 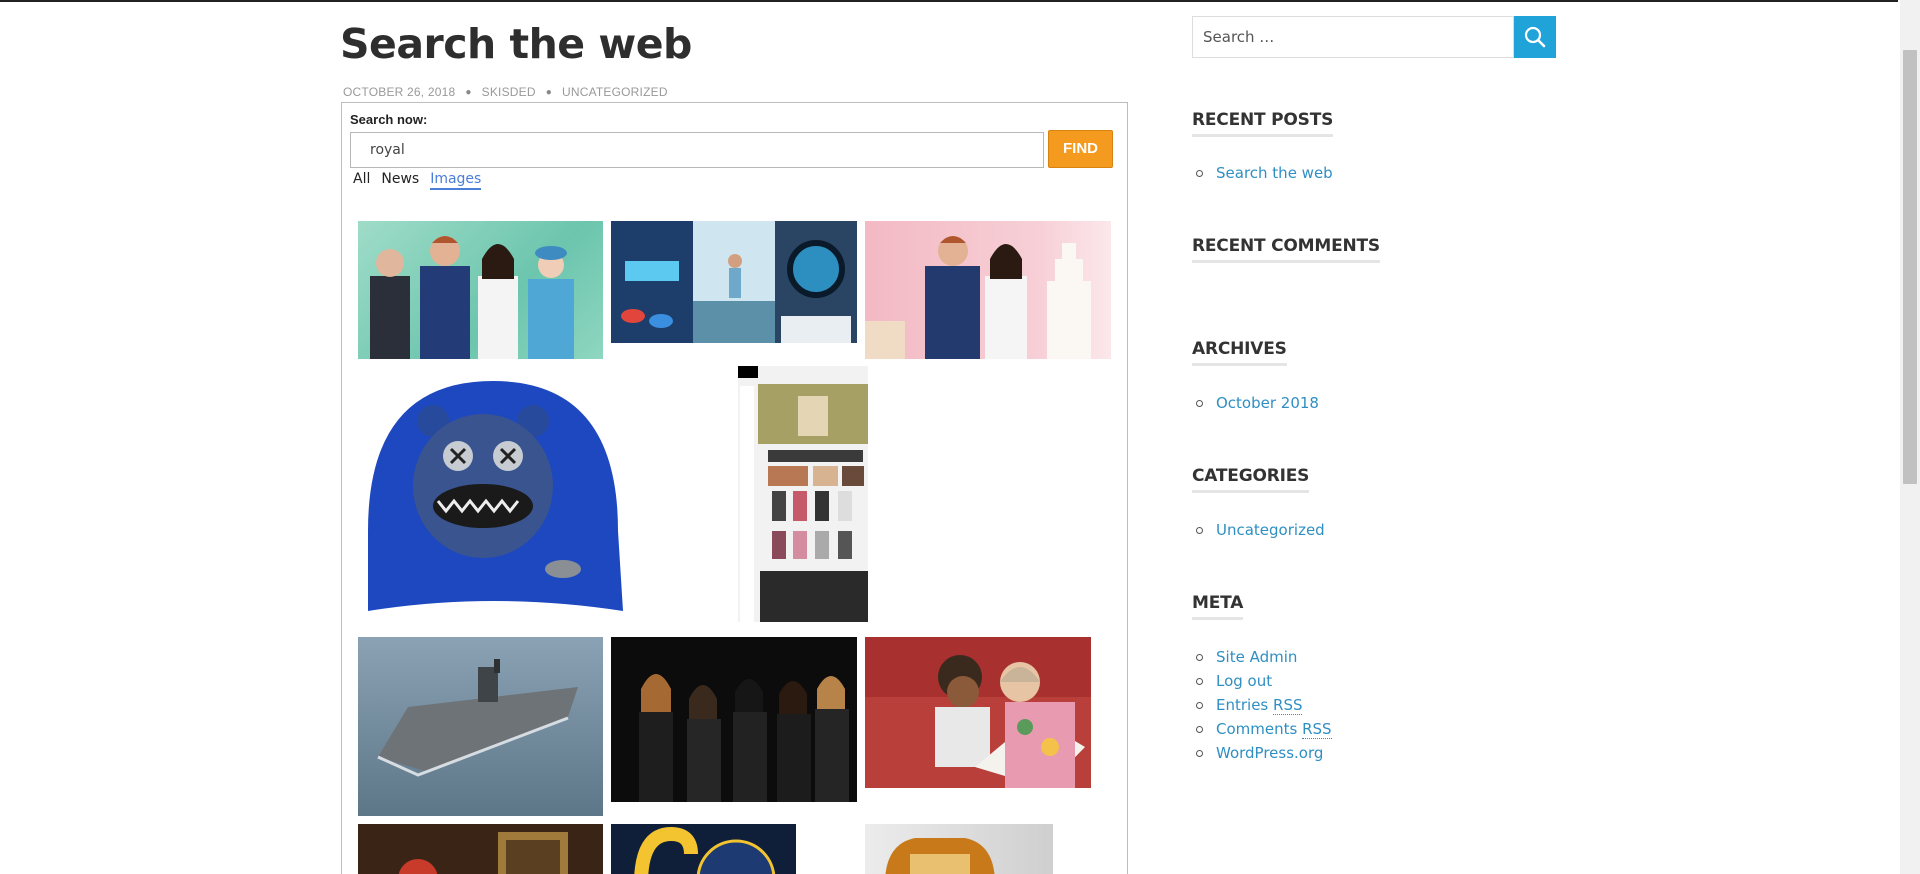 What do you see at coordinates (480, 726) in the screenshot?
I see `image-result-warship` at bounding box center [480, 726].